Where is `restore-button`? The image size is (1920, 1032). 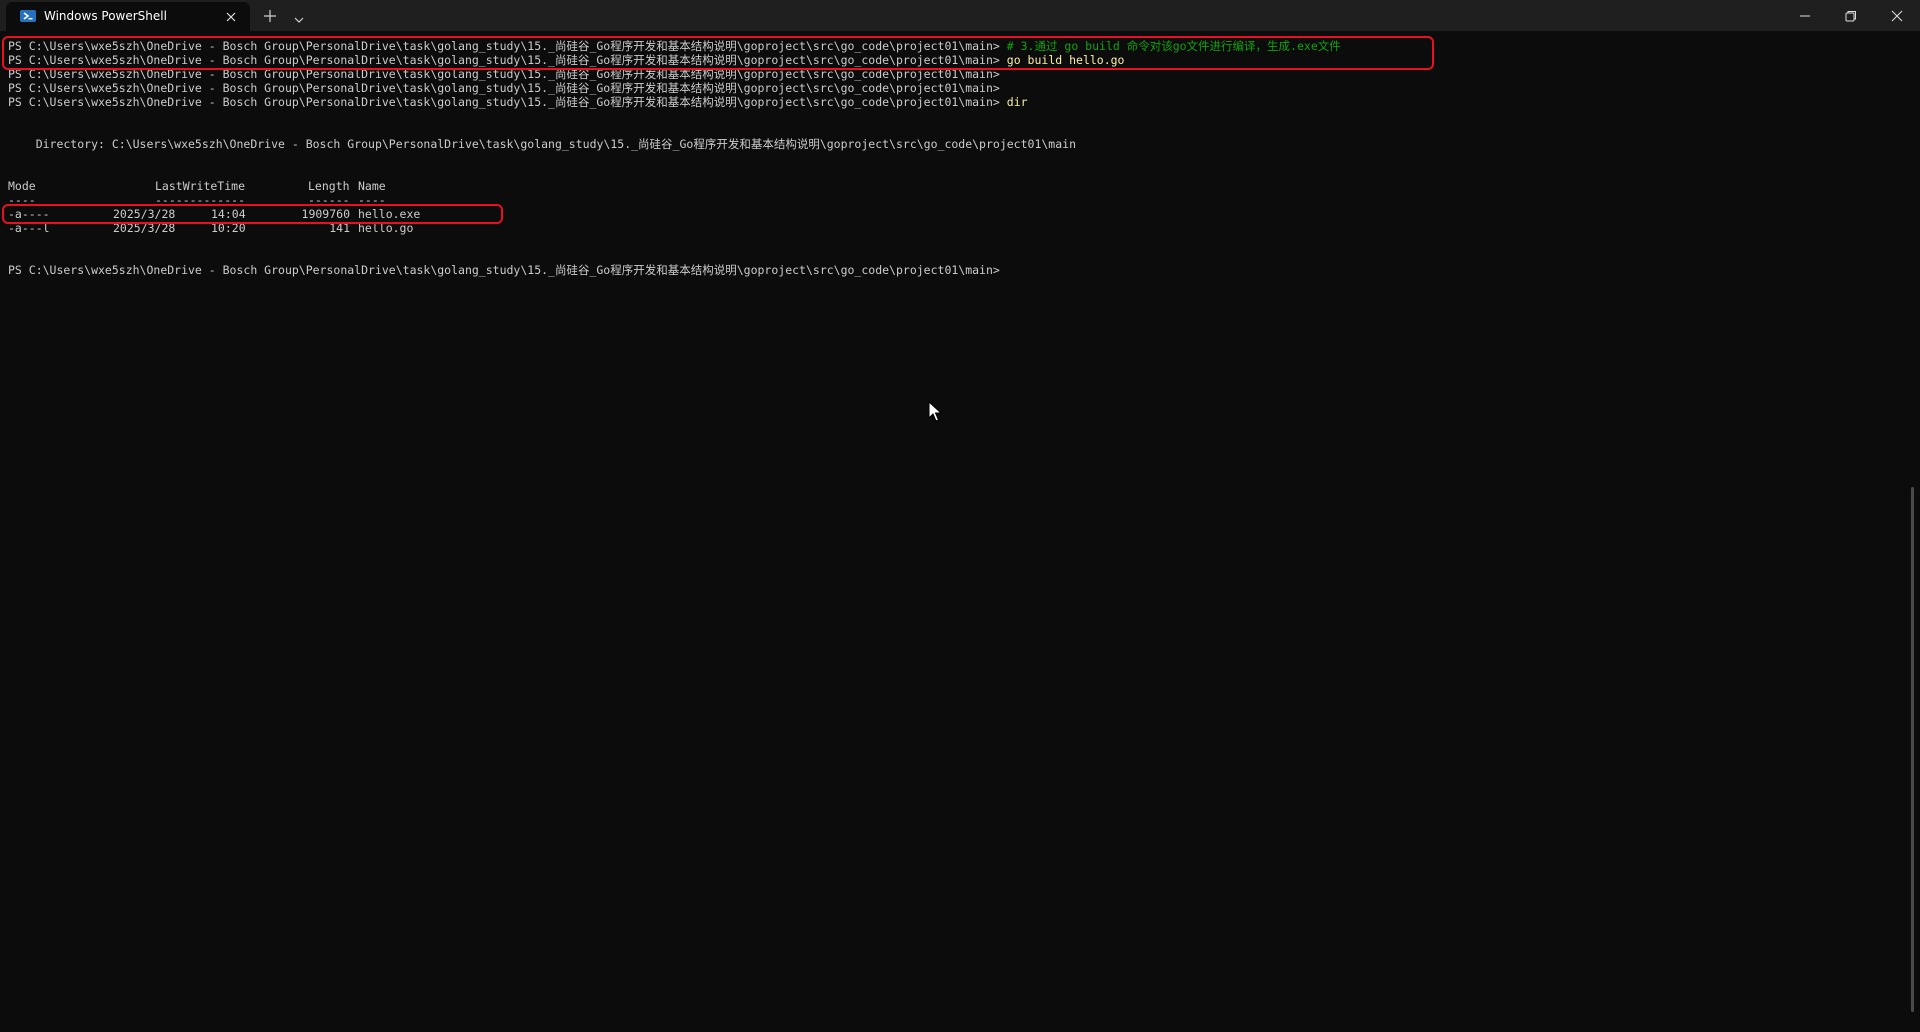 restore-button is located at coordinates (1851, 15).